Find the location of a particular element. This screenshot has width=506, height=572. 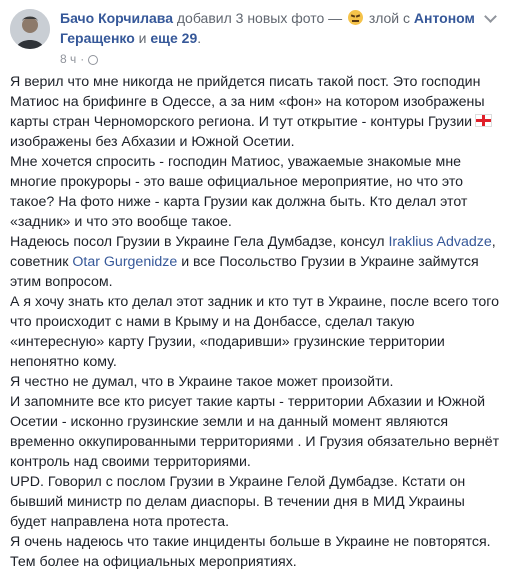

avatar is located at coordinates (30, 29).